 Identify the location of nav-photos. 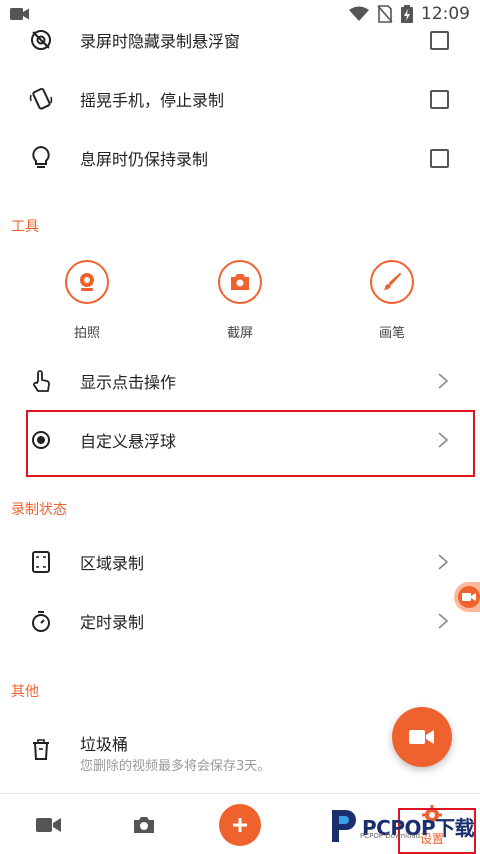
(144, 824).